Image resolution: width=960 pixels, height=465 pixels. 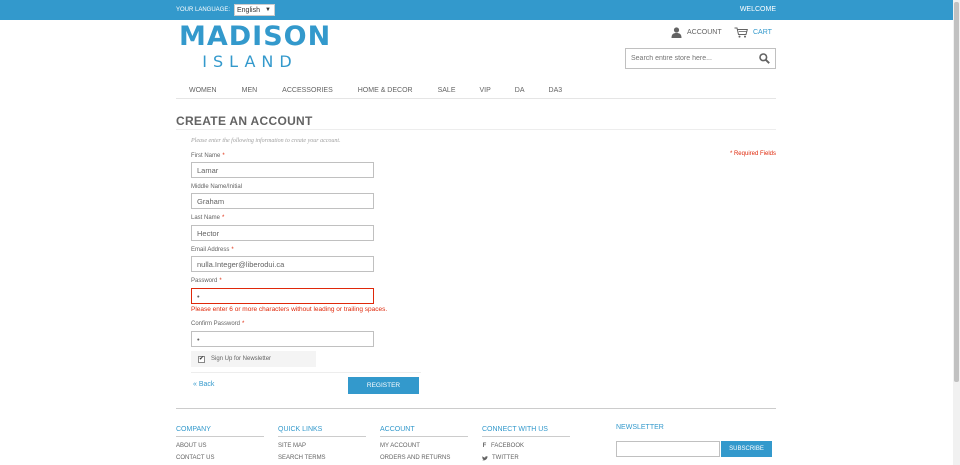 I want to click on scrollbar, so click(x=956, y=232).